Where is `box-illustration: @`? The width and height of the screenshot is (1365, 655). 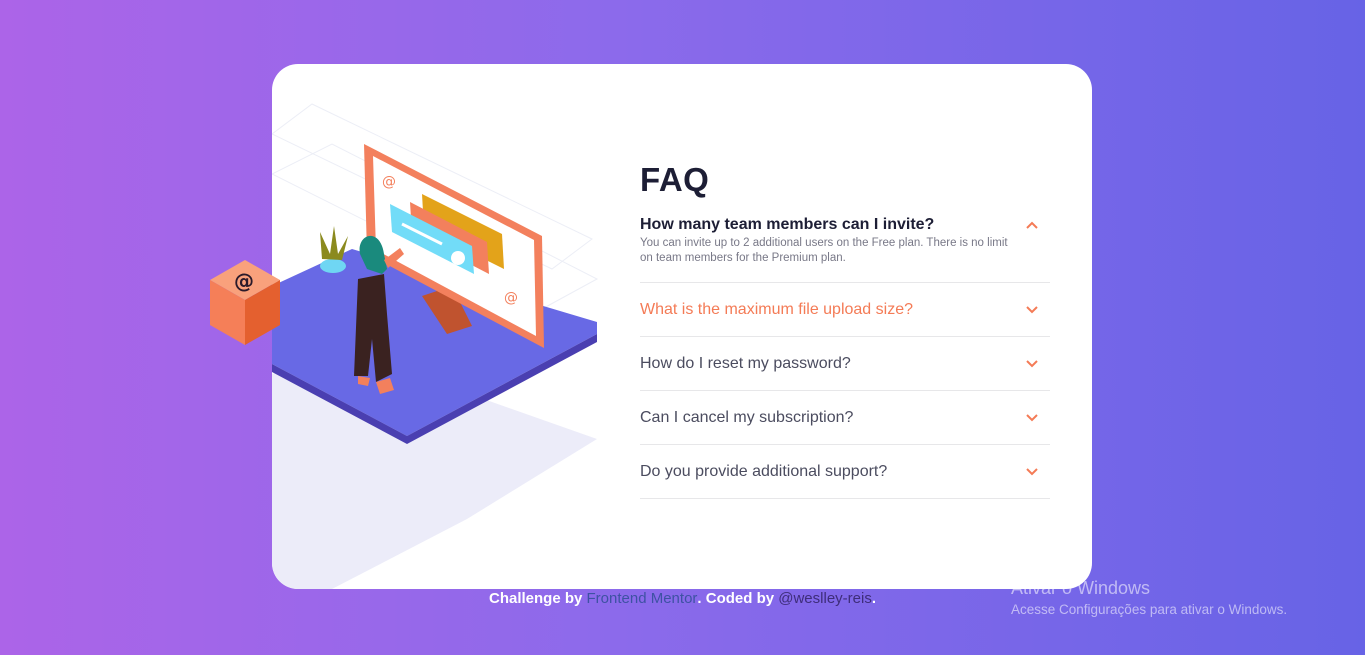
box-illustration: @ is located at coordinates (245, 302).